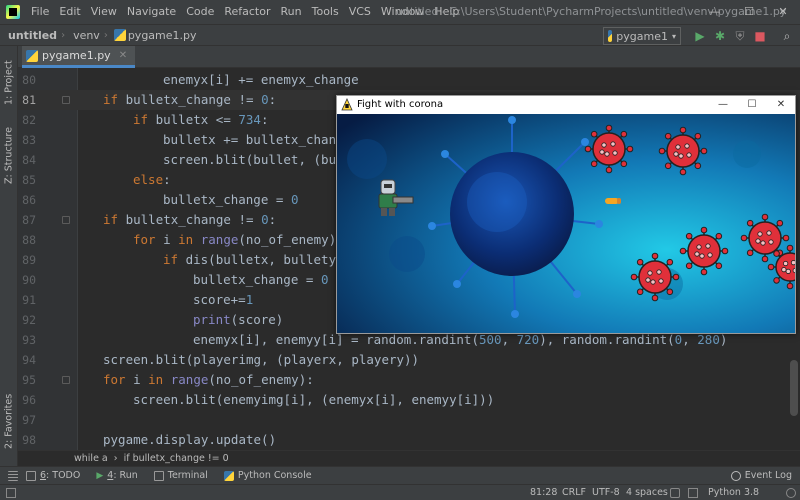 This screenshot has width=800, height=500. I want to click on editor-tab-pygame1: pygame1.py ✕, so click(79, 57).